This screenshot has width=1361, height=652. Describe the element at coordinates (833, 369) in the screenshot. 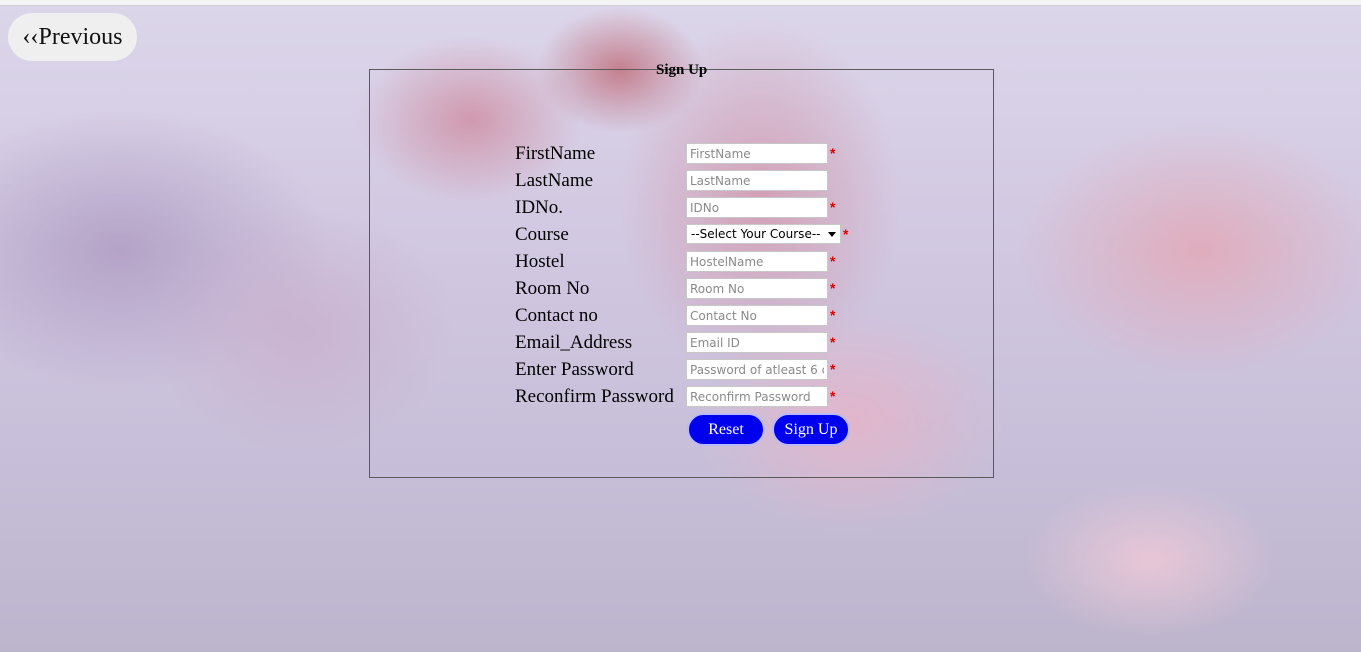

I see `password-required-marker: *` at that location.